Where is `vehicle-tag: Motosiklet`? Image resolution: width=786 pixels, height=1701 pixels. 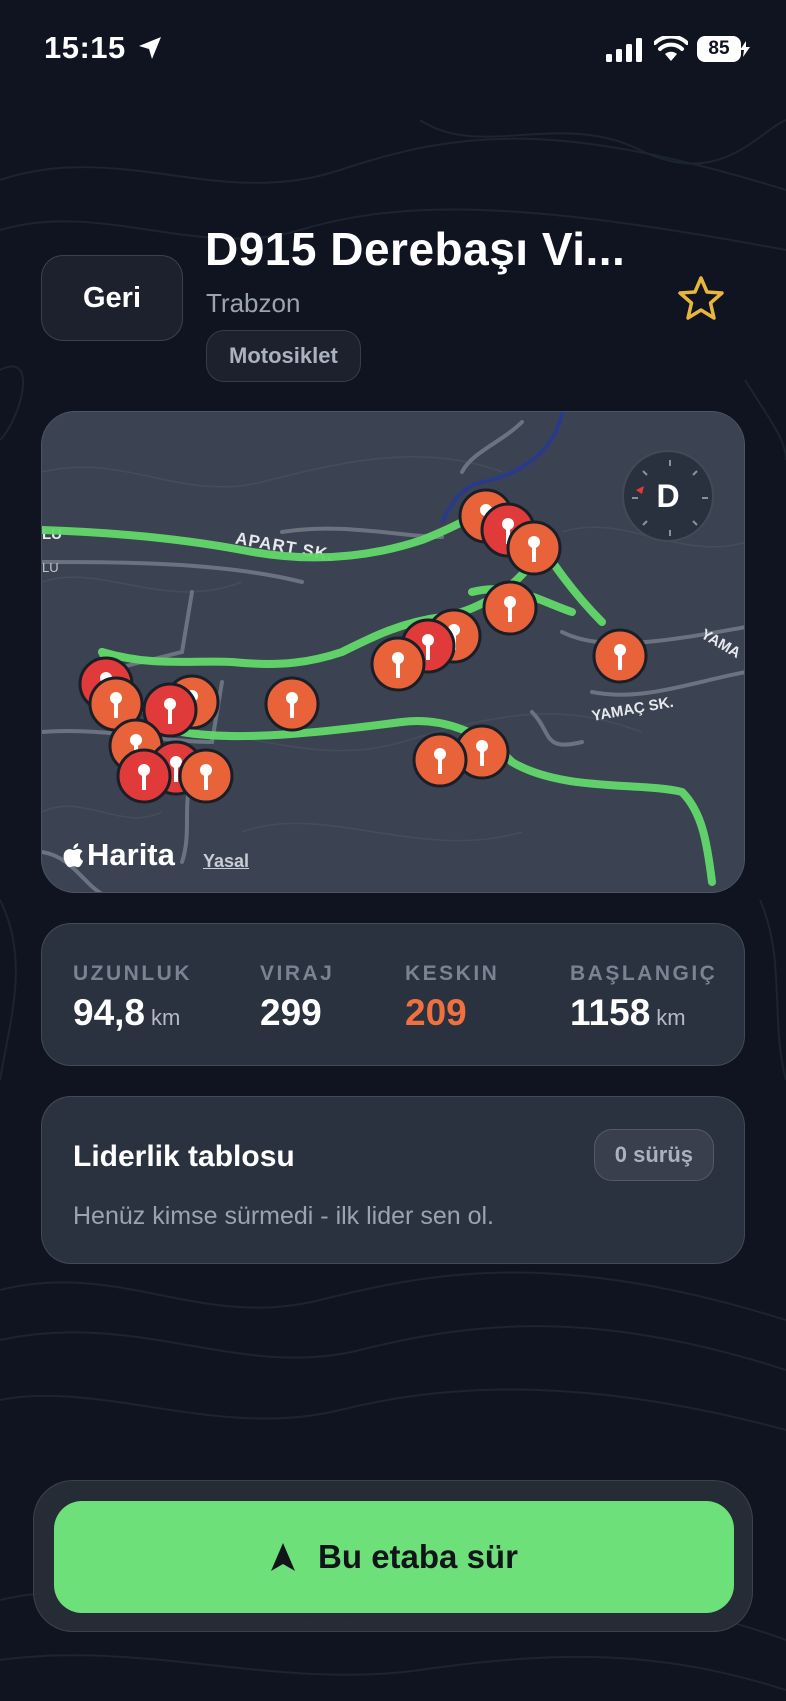 vehicle-tag: Motosiklet is located at coordinates (283, 356).